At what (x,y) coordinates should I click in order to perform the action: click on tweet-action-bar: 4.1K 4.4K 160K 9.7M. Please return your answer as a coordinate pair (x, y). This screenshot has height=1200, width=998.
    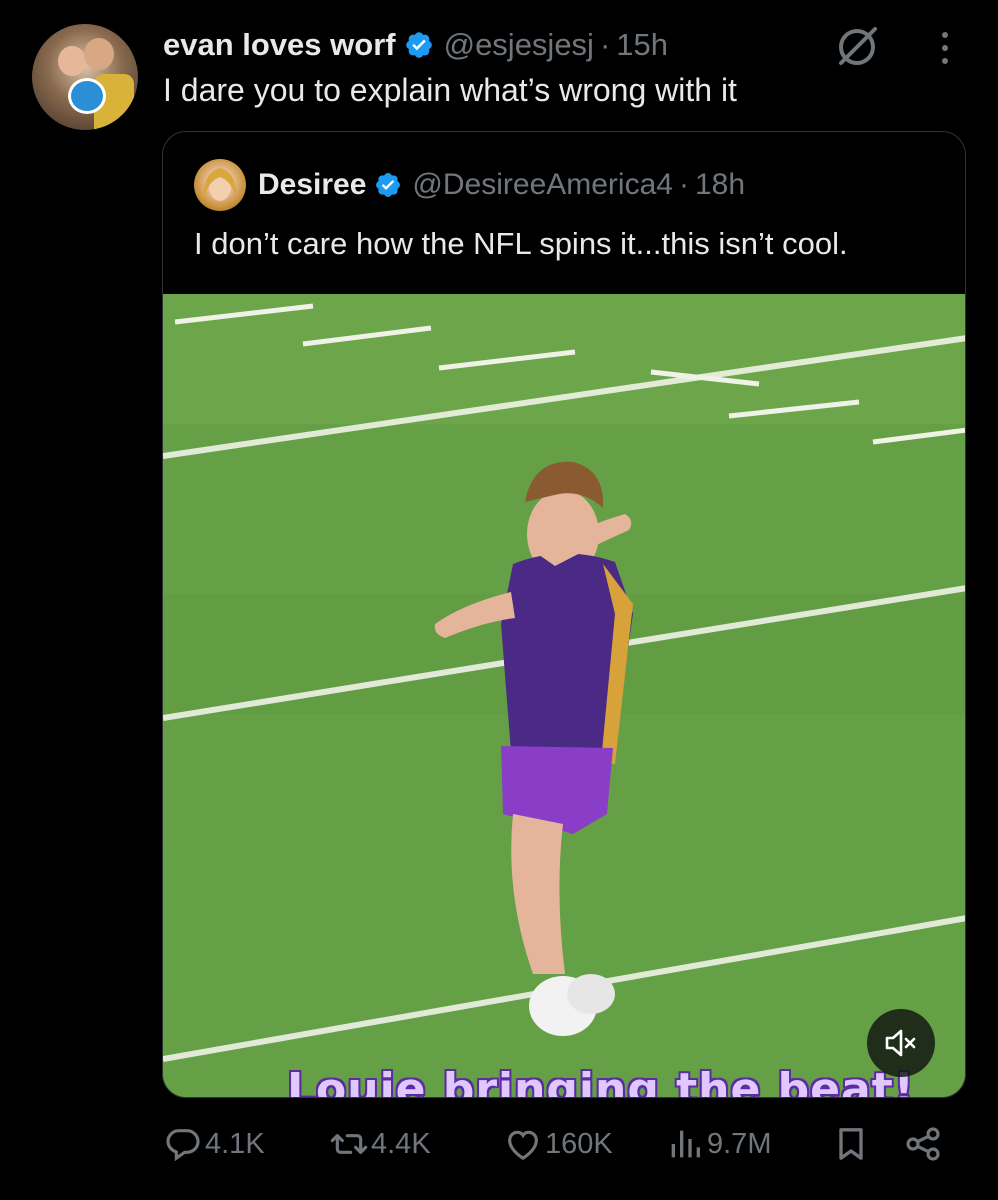
    Looking at the image, I should click on (558, 1144).